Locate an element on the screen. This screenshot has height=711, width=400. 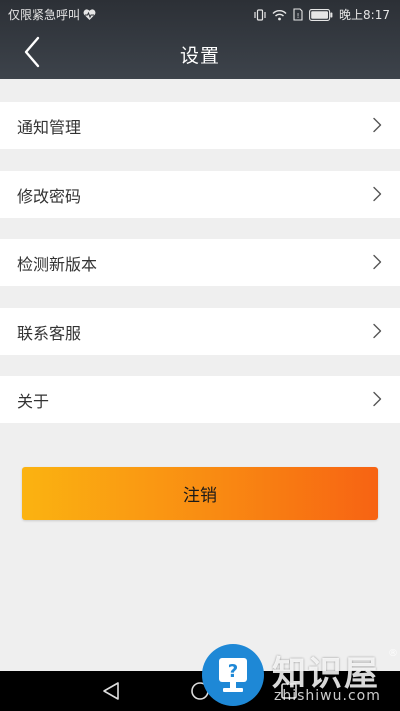
settings-item-label: 关于 is located at coordinates (33, 401).